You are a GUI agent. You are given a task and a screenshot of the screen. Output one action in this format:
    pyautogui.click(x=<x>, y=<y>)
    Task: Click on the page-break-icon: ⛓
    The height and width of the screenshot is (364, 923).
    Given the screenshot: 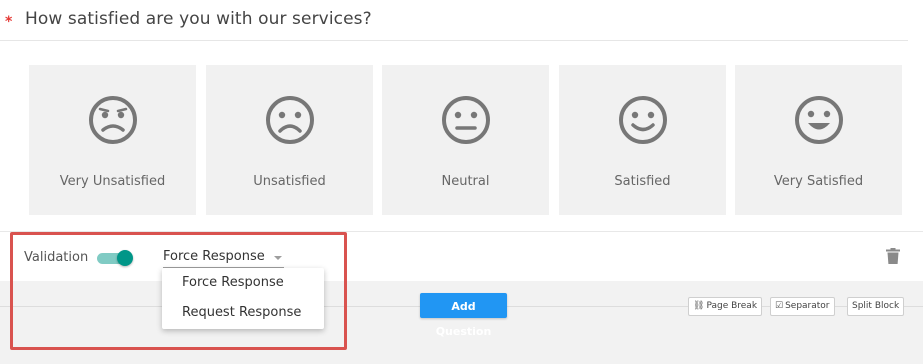 What is the action you would take?
    pyautogui.click(x=699, y=306)
    